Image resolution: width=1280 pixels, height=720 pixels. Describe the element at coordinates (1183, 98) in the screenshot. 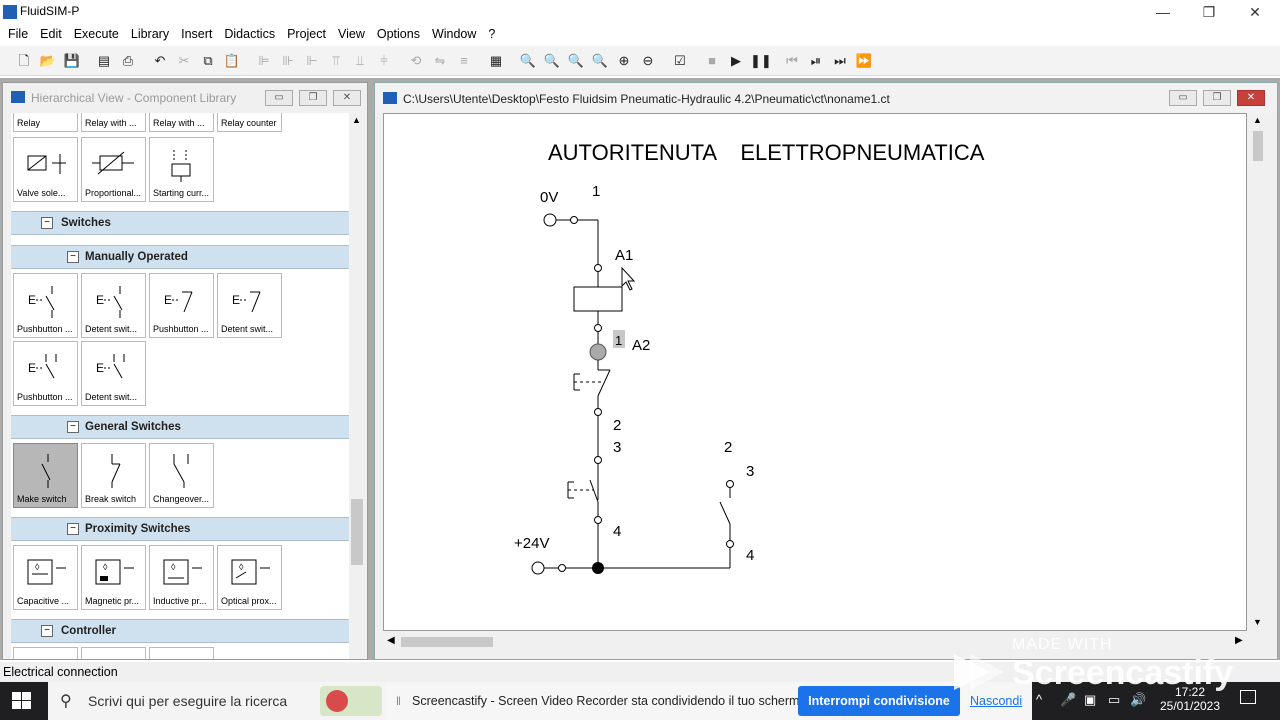

I see `drawing-minimize-button: ▭` at that location.